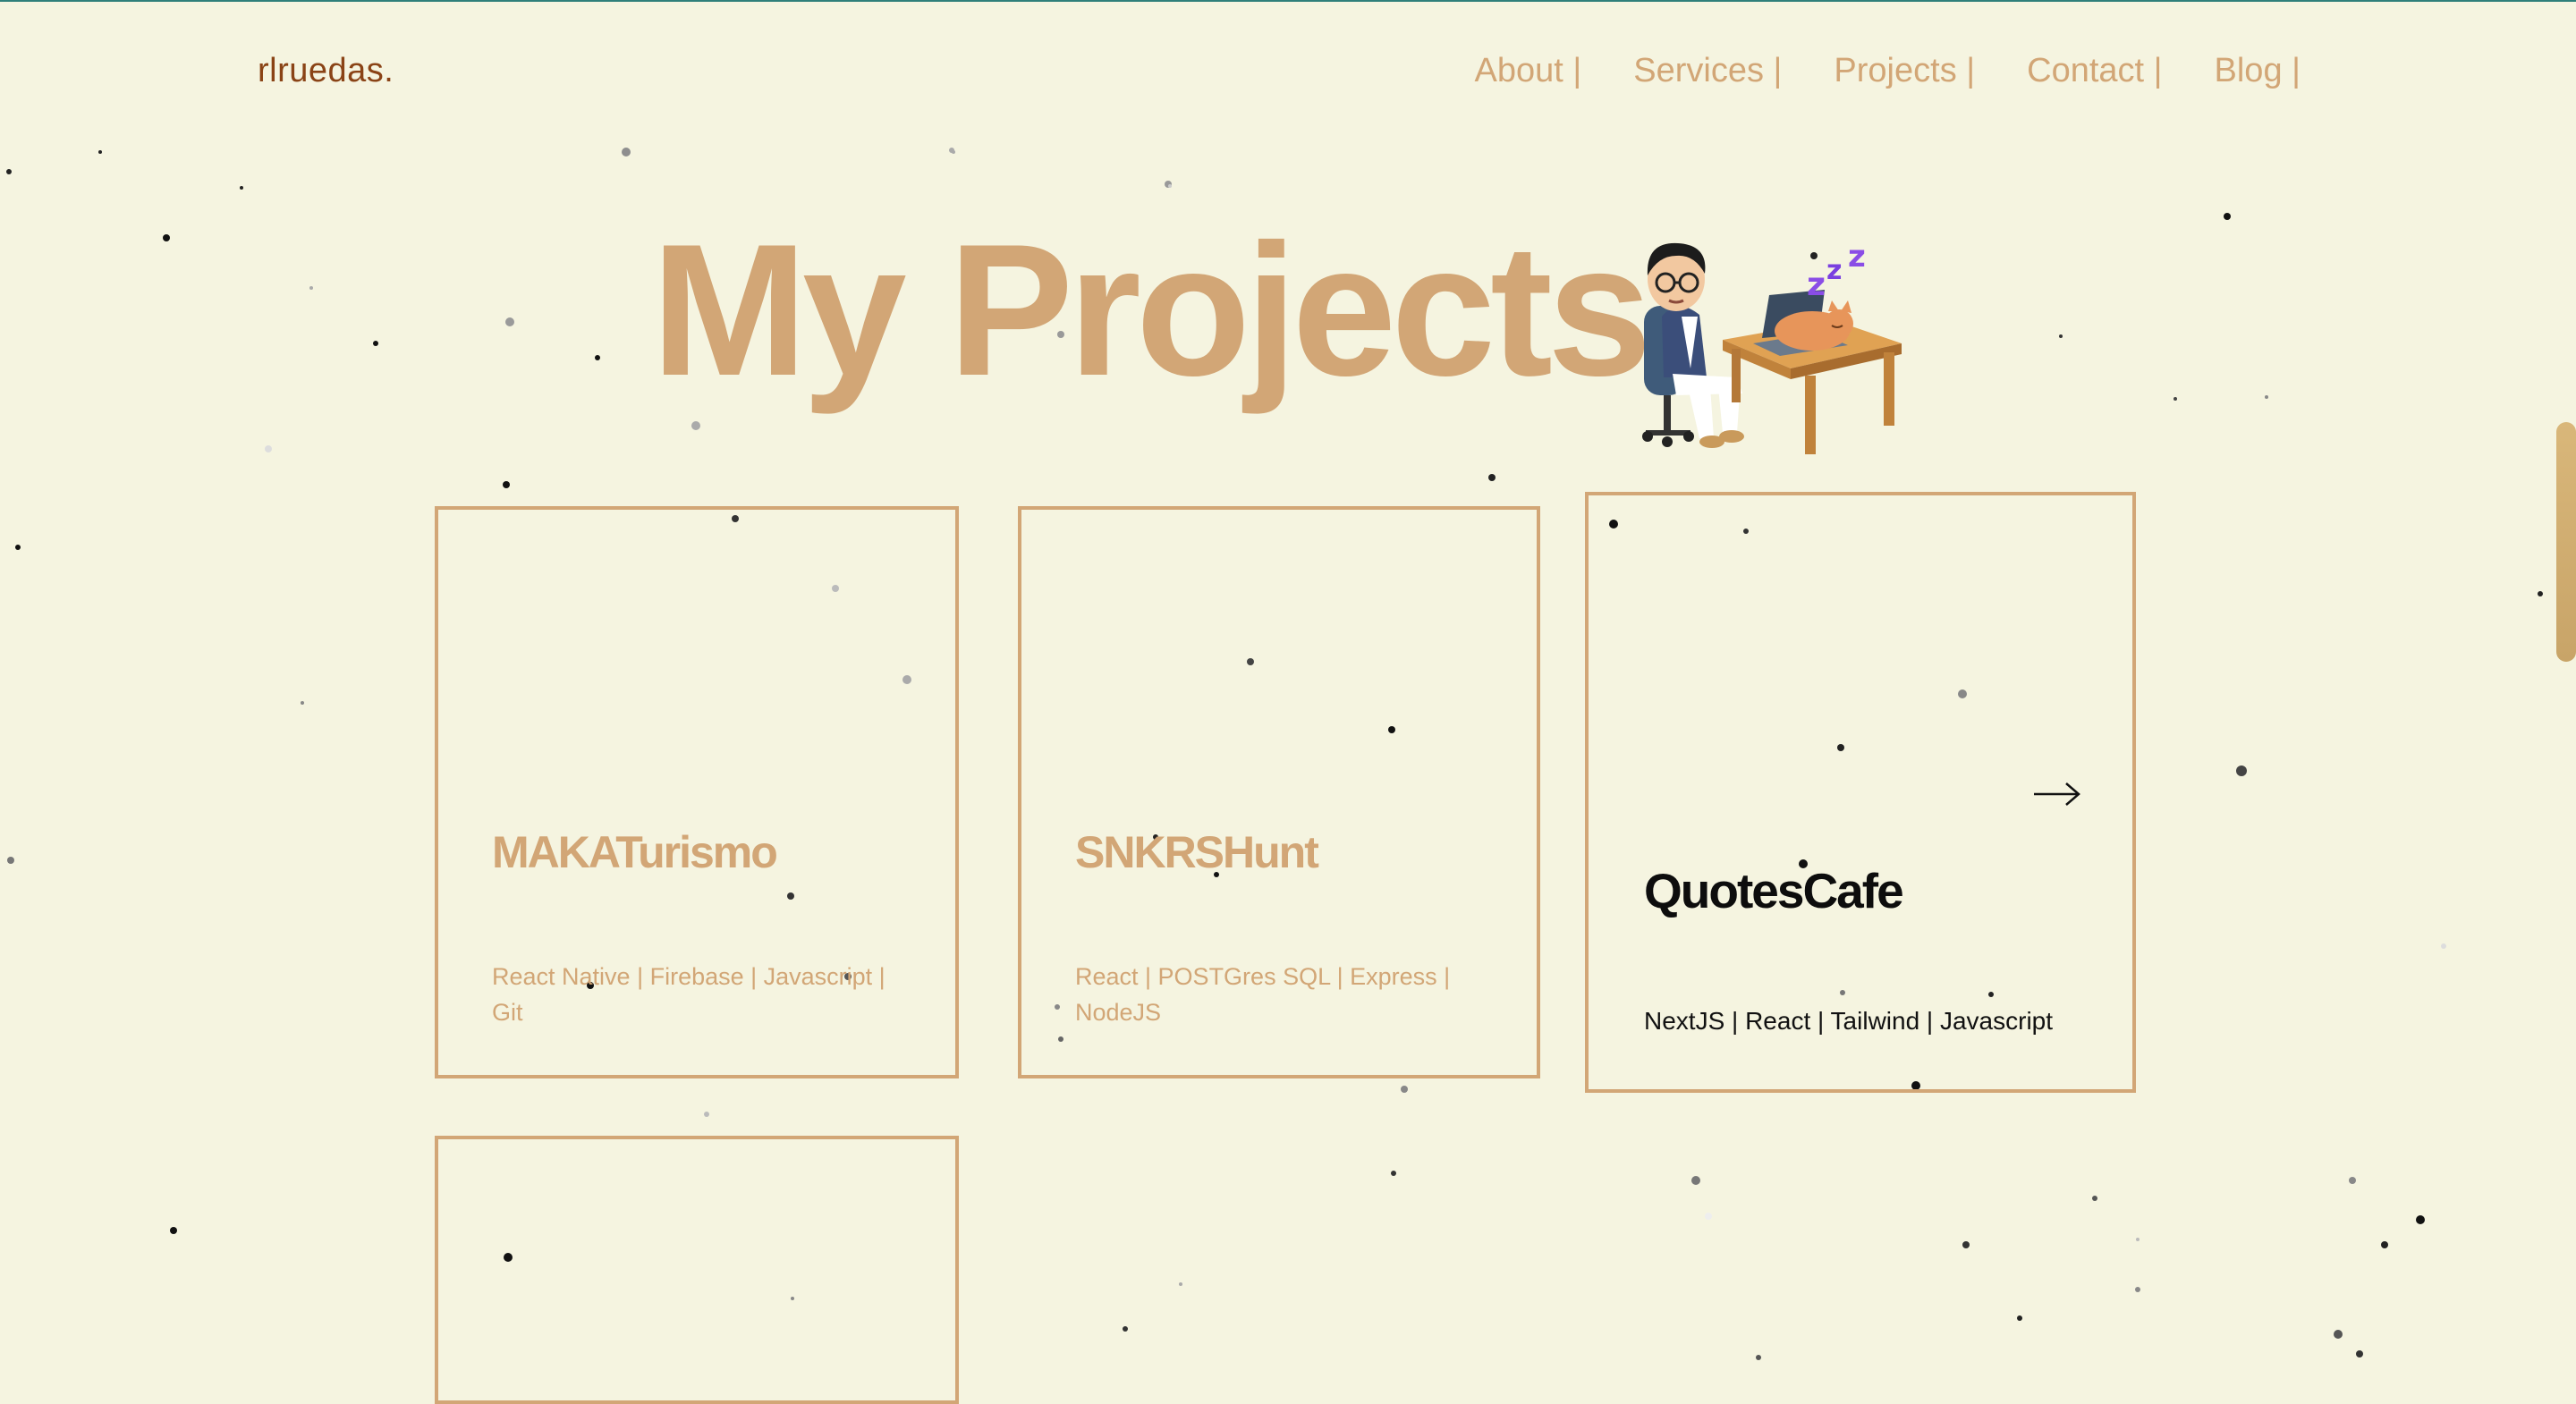  What do you see at coordinates (1151, 310) in the screenshot?
I see `page-title: My Projects` at bounding box center [1151, 310].